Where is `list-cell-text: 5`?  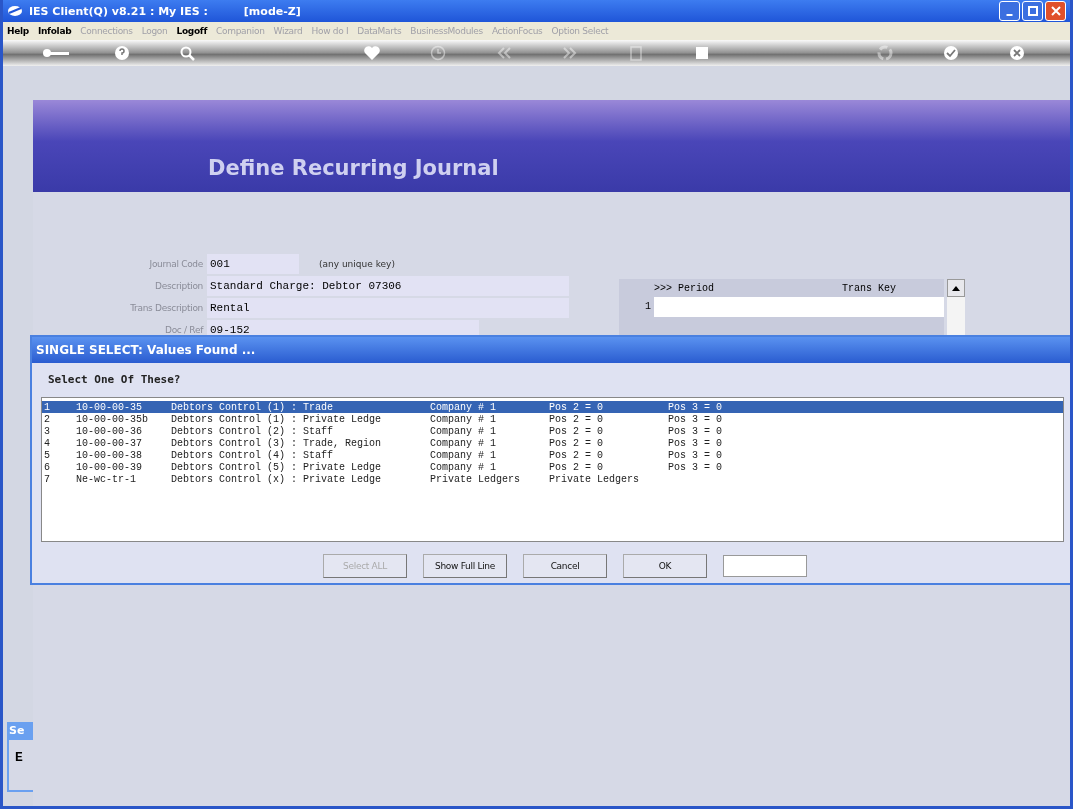 list-cell-text: 5 is located at coordinates (47, 455).